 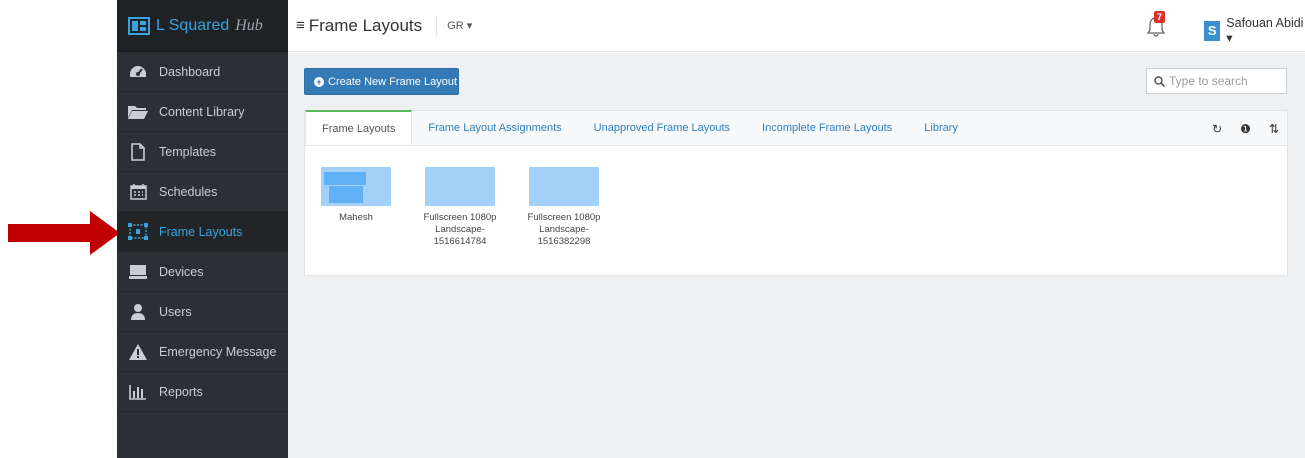 What do you see at coordinates (1159, 81) in the screenshot?
I see `search-icon` at bounding box center [1159, 81].